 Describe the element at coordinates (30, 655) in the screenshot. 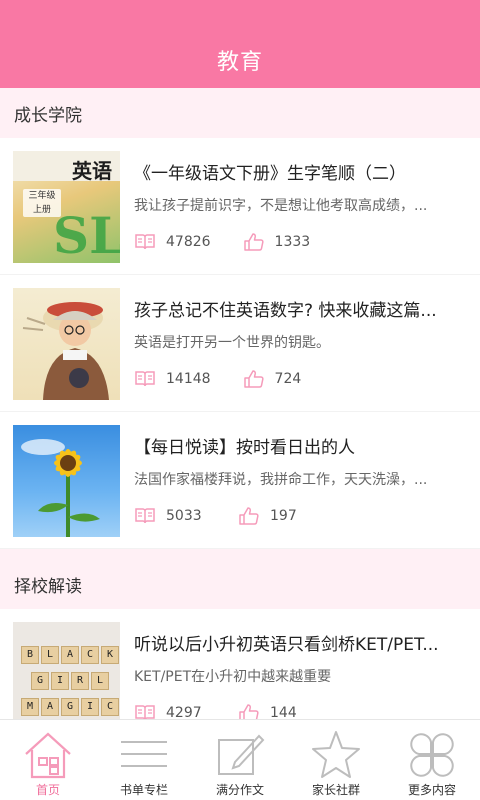

I see `letter-tile: B` at that location.